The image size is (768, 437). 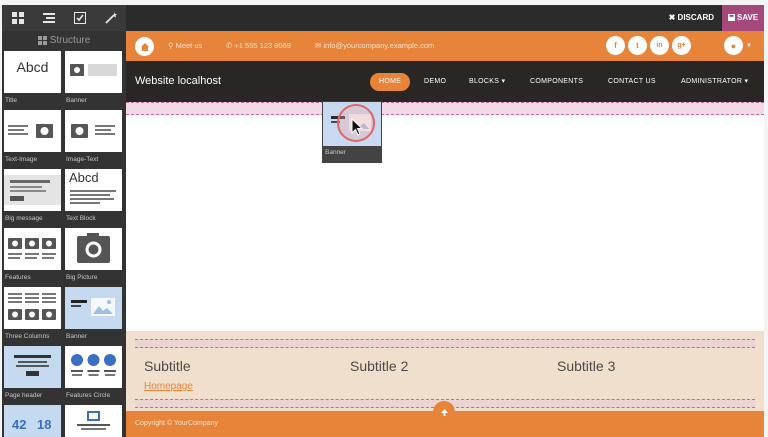 I want to click on homepage-link: Homepage, so click(x=168, y=386).